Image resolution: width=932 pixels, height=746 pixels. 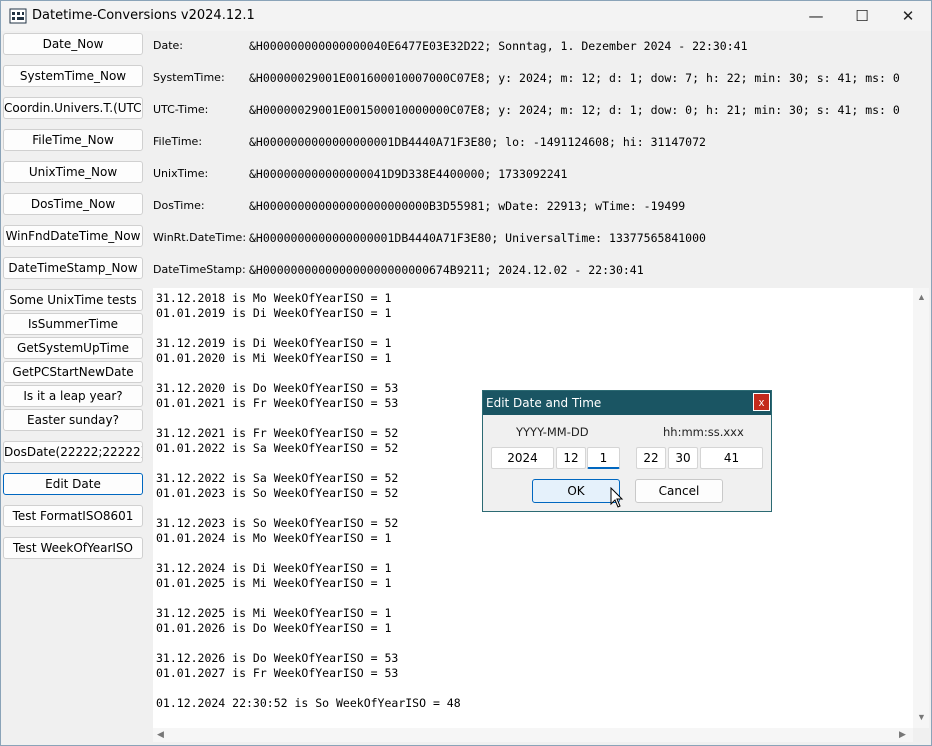 What do you see at coordinates (274, 613) in the screenshot?
I see `output-line: 31.12.2025 is Mi WeekOfYearISO = 1` at bounding box center [274, 613].